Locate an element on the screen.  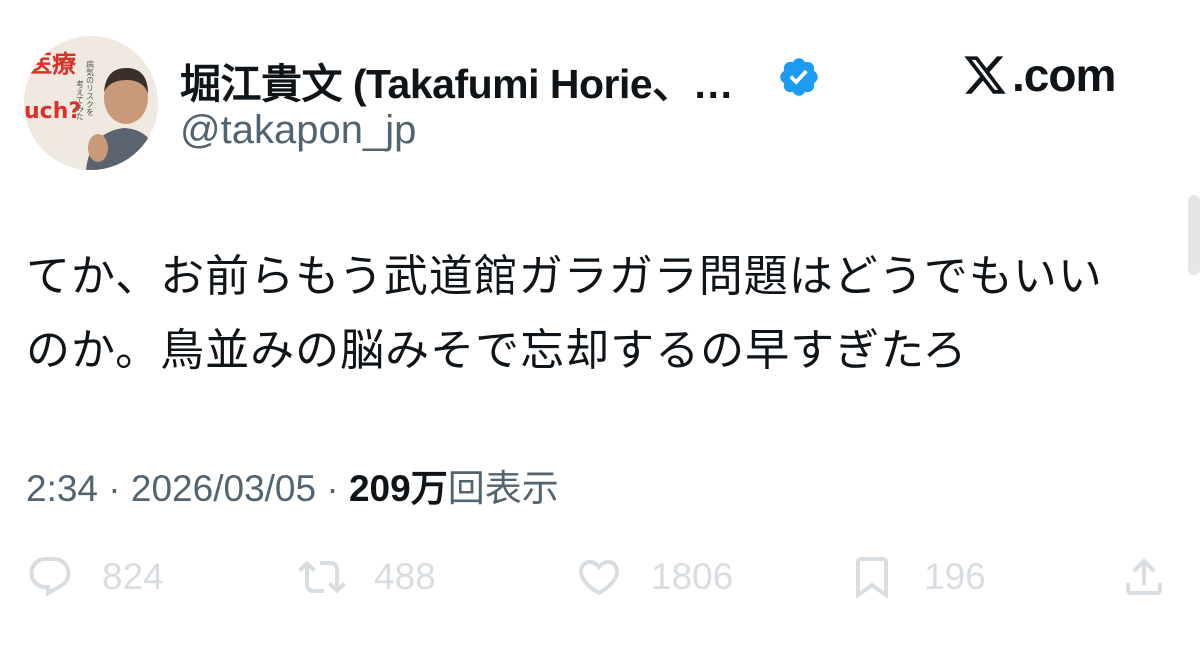
retweet-button: 488 is located at coordinates (367, 577).